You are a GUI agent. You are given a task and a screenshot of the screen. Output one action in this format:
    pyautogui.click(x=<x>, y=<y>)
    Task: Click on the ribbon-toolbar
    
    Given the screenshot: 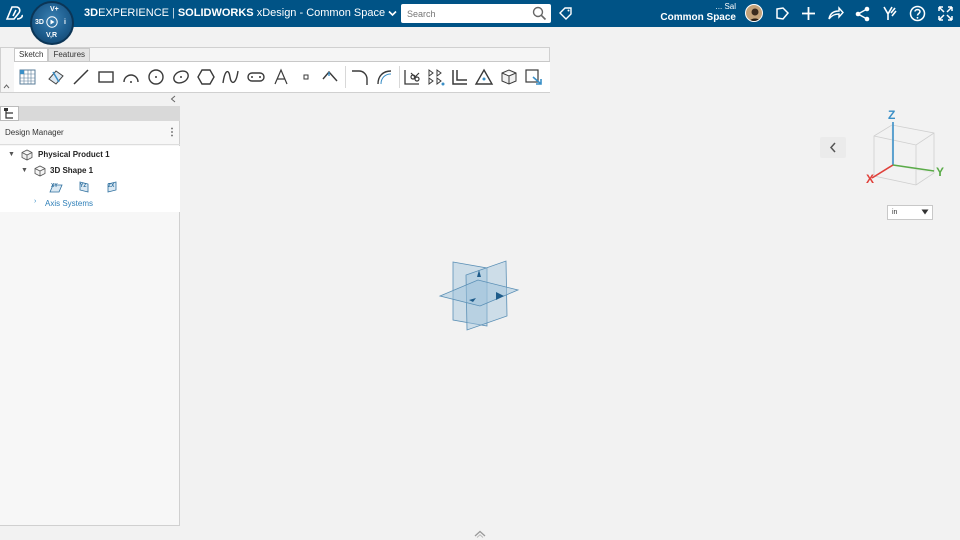 What is the action you would take?
    pyautogui.click(x=282, y=76)
    